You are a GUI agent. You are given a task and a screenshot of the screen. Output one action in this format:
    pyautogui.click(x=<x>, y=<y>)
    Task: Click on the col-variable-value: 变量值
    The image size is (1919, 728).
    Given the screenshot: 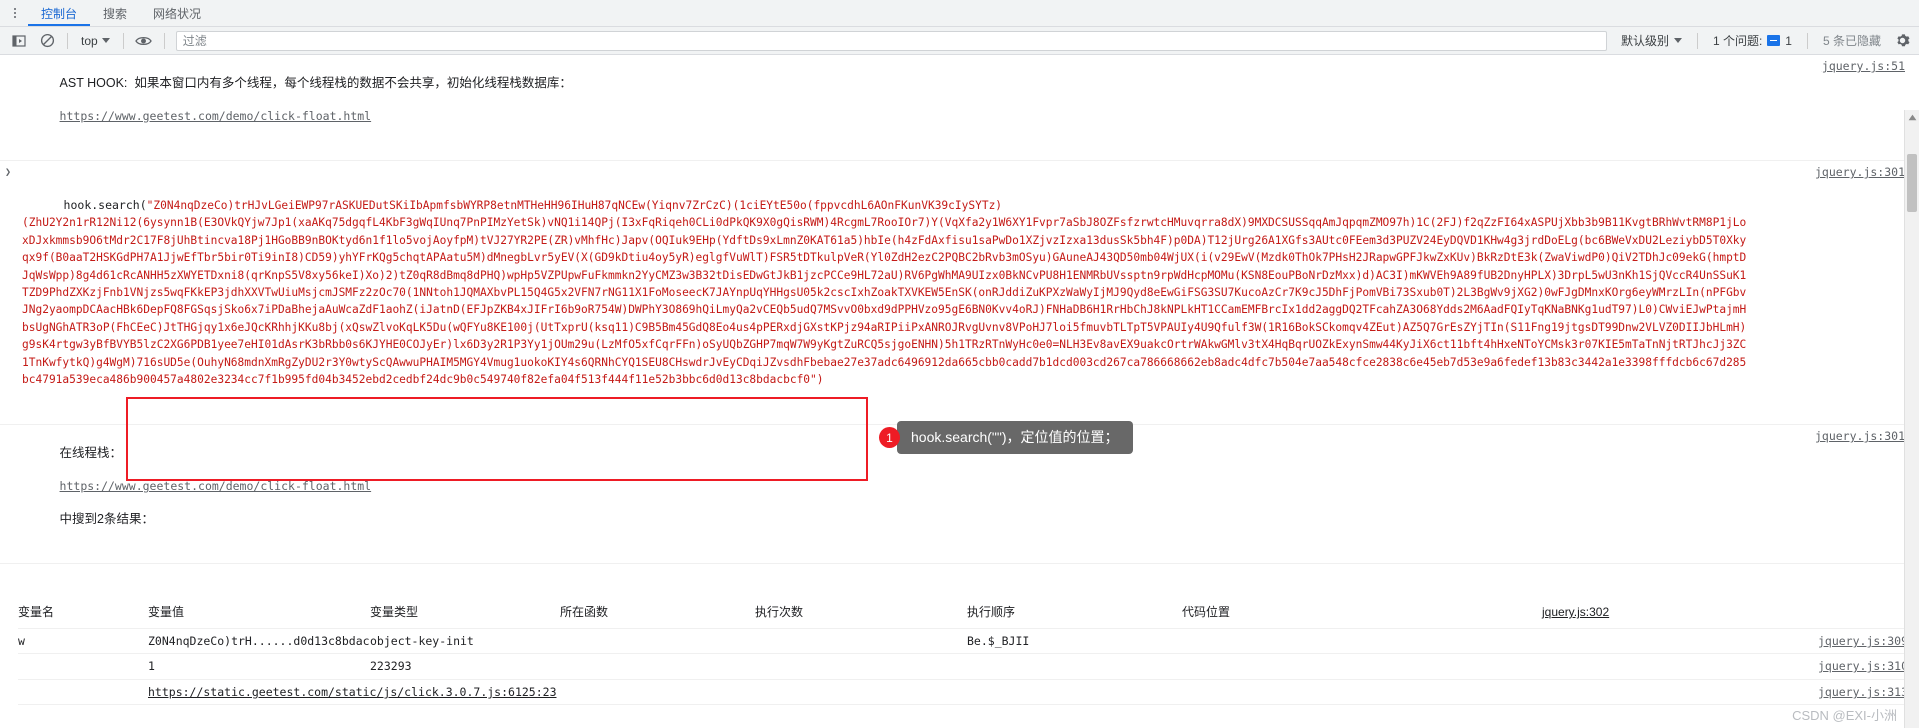 What is the action you would take?
    pyautogui.click(x=259, y=613)
    